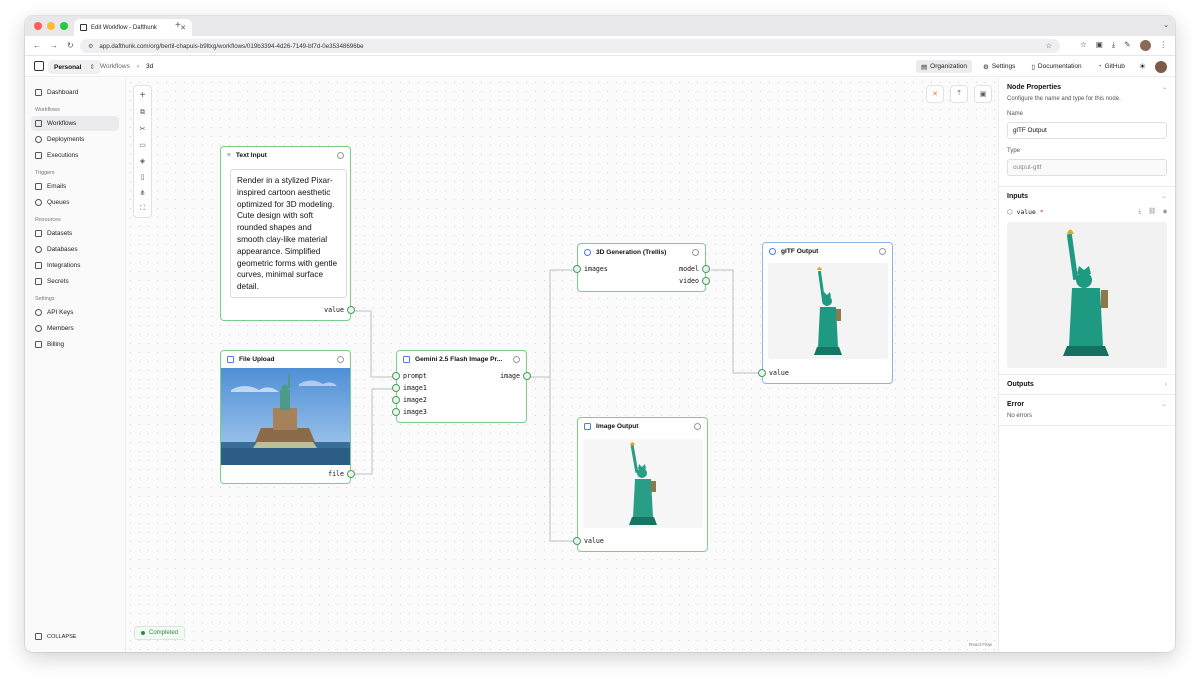 The image size is (1200, 686). Describe the element at coordinates (142, 161) in the screenshot. I see `layers-icon: ◈` at that location.